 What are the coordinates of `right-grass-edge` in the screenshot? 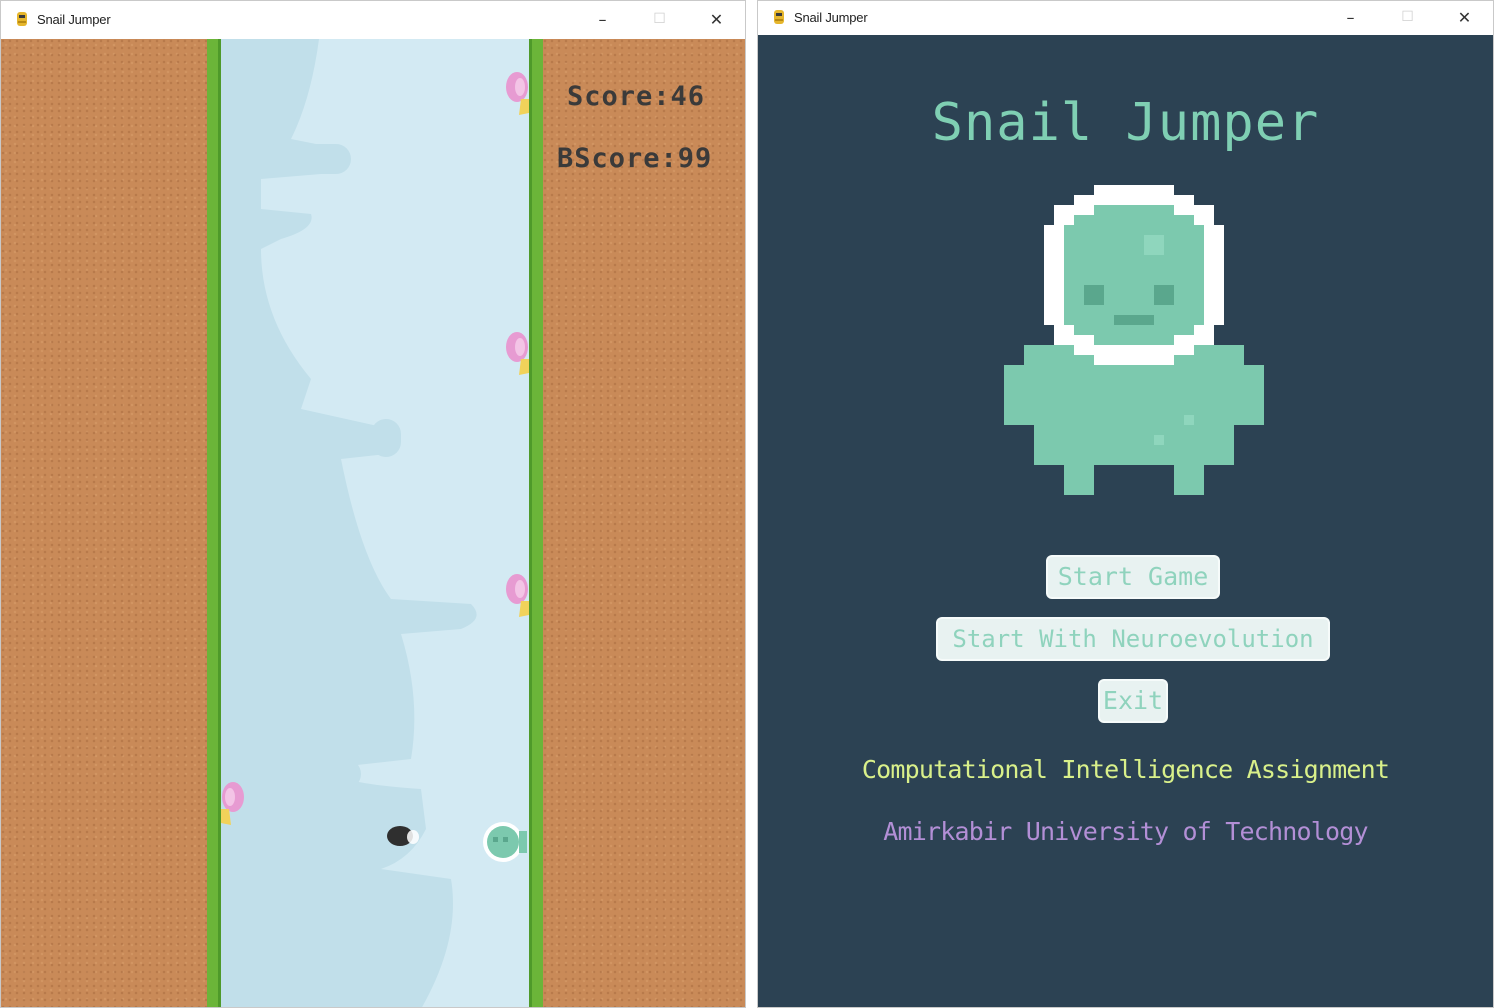 It's located at (536, 523).